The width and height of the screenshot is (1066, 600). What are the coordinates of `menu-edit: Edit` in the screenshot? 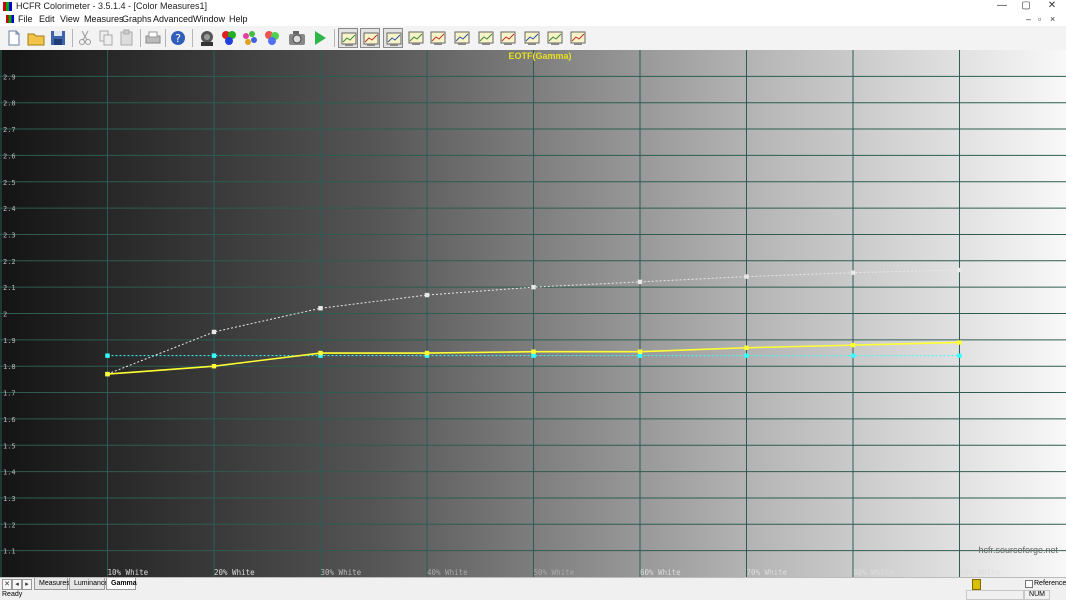 It's located at (47, 19).